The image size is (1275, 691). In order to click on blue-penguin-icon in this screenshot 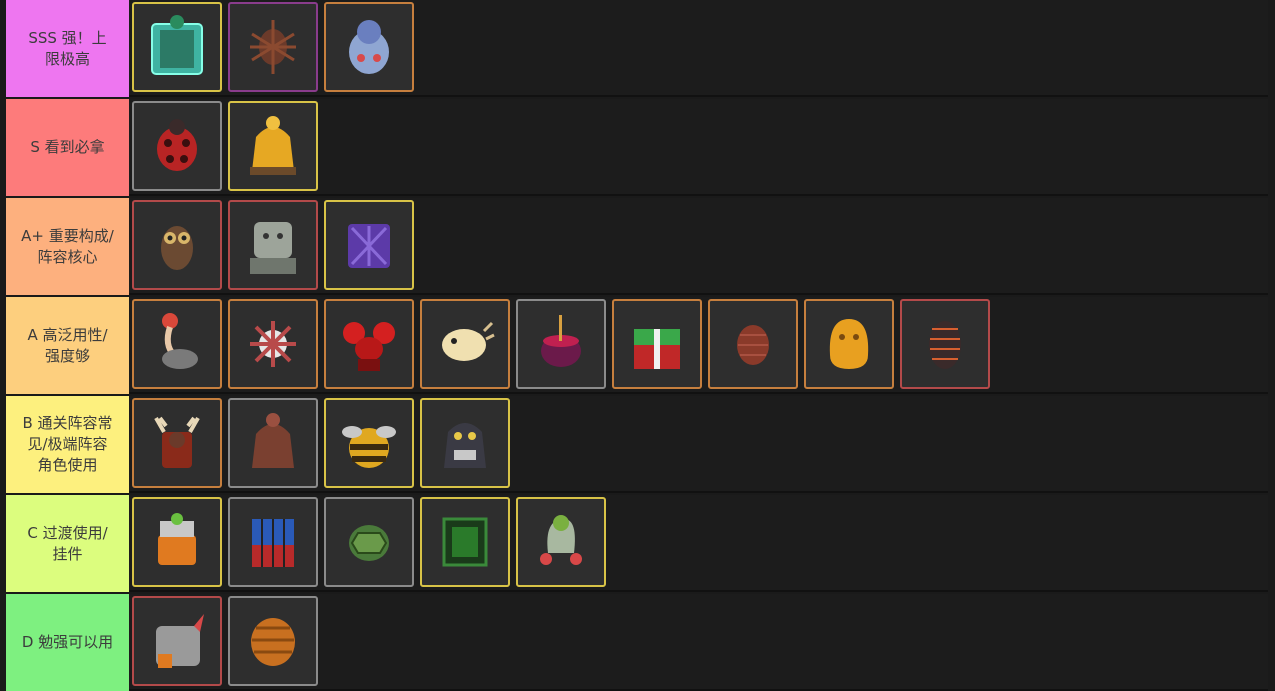, I will do `click(369, 47)`.